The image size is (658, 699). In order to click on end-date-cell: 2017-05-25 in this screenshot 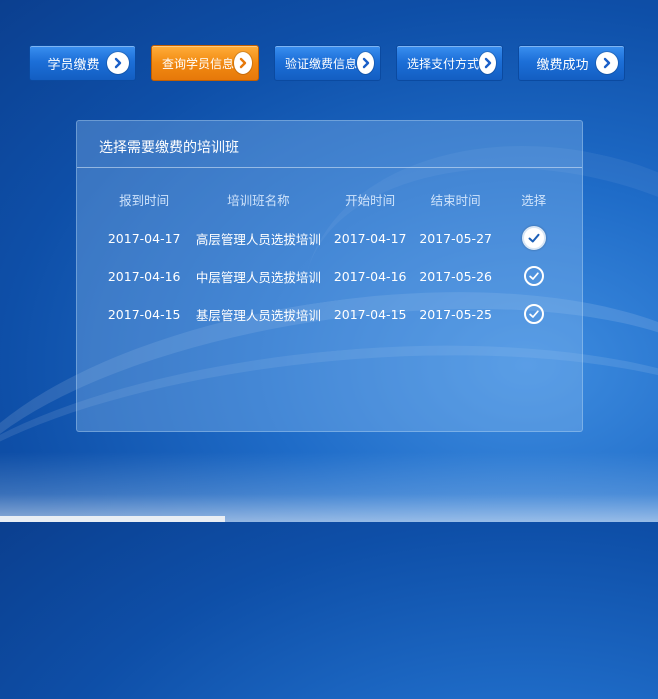, I will do `click(455, 314)`.